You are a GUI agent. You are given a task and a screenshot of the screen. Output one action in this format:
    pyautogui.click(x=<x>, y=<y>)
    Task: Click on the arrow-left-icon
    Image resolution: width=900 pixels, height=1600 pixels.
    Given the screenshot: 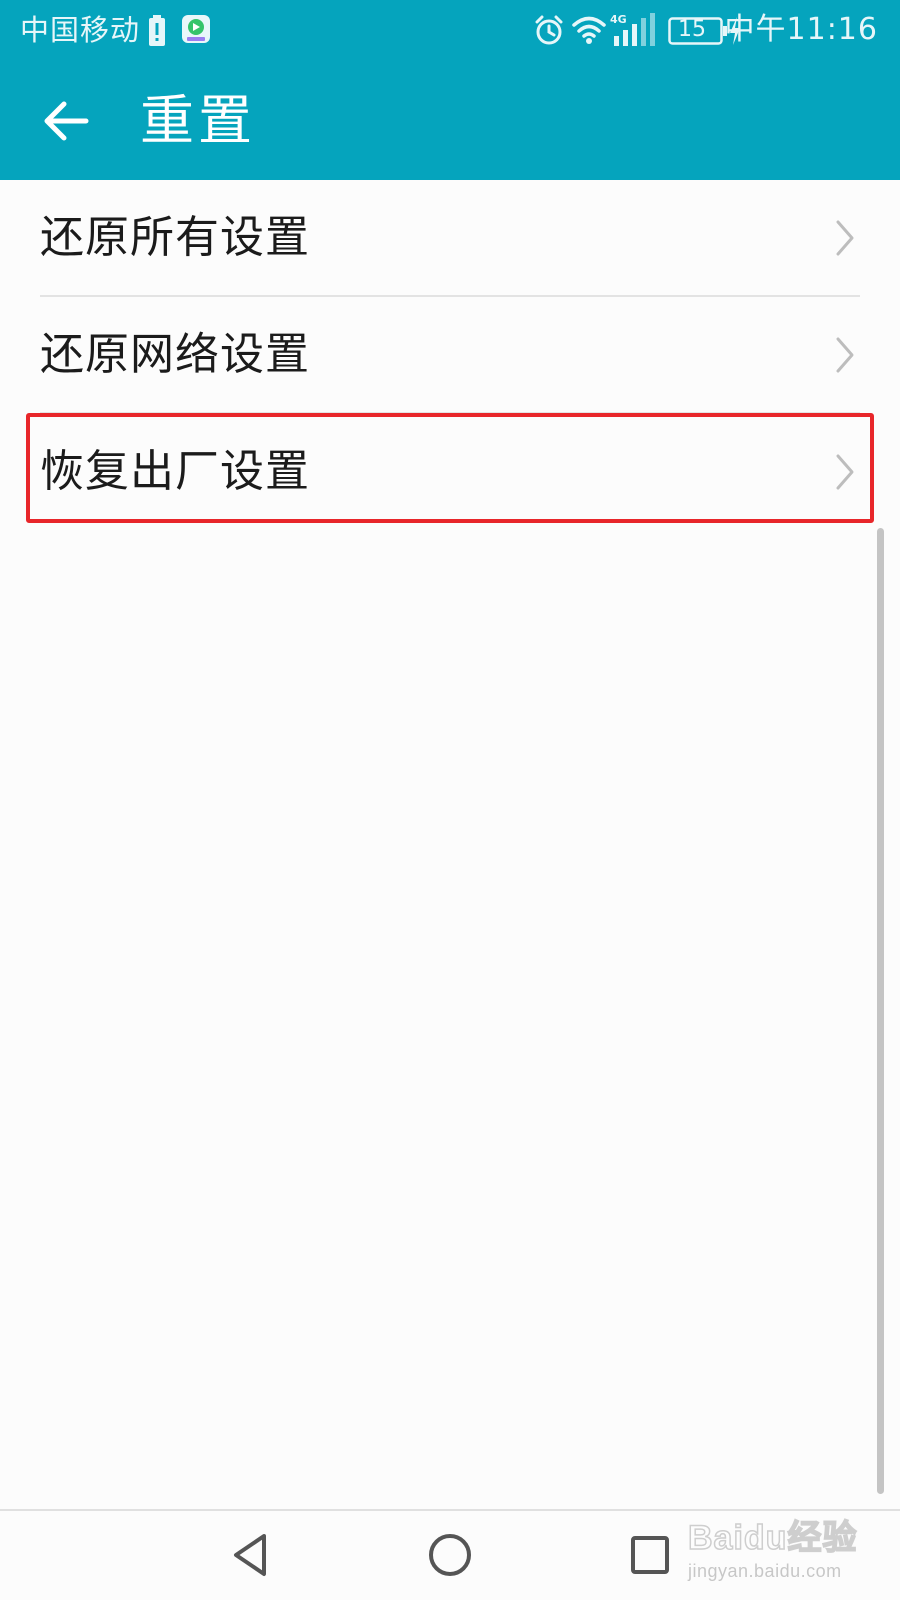 What is the action you would take?
    pyautogui.click(x=66, y=121)
    